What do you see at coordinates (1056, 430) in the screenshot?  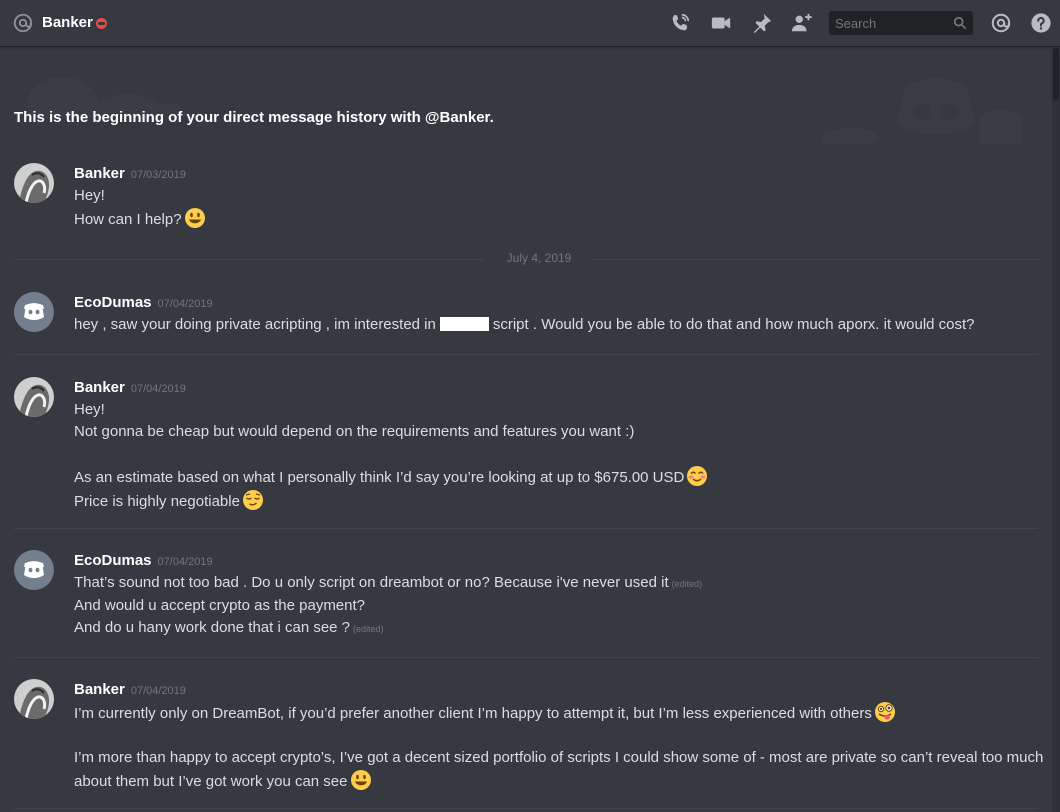 I see `scrollbar` at bounding box center [1056, 430].